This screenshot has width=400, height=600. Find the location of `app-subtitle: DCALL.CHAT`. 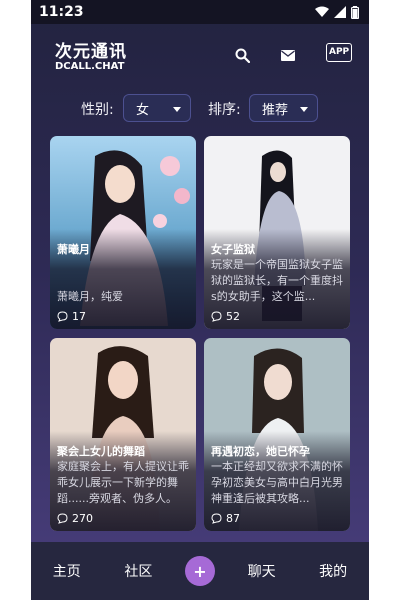

app-subtitle: DCALL.CHAT is located at coordinates (90, 66).